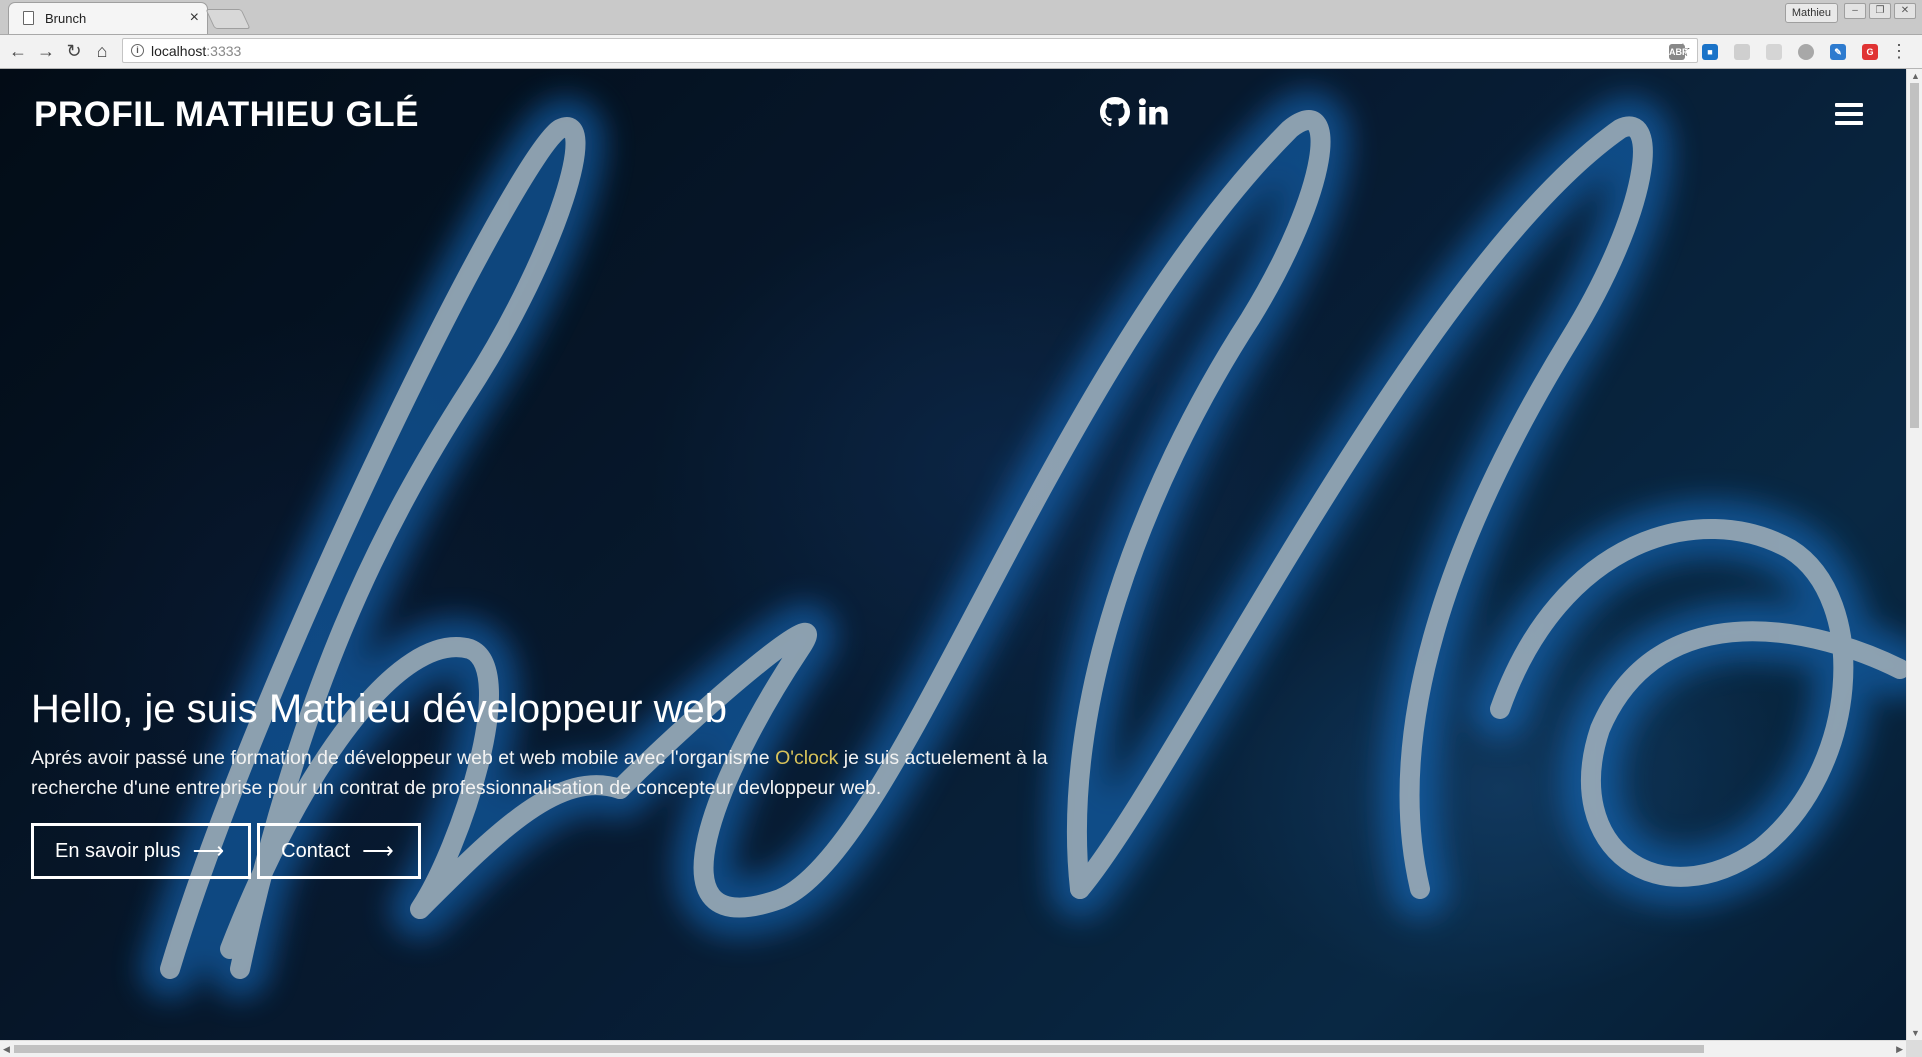 This screenshot has height=1057, width=1922. What do you see at coordinates (1899, 51) in the screenshot?
I see `browser-menu-icon: ⋮` at bounding box center [1899, 51].